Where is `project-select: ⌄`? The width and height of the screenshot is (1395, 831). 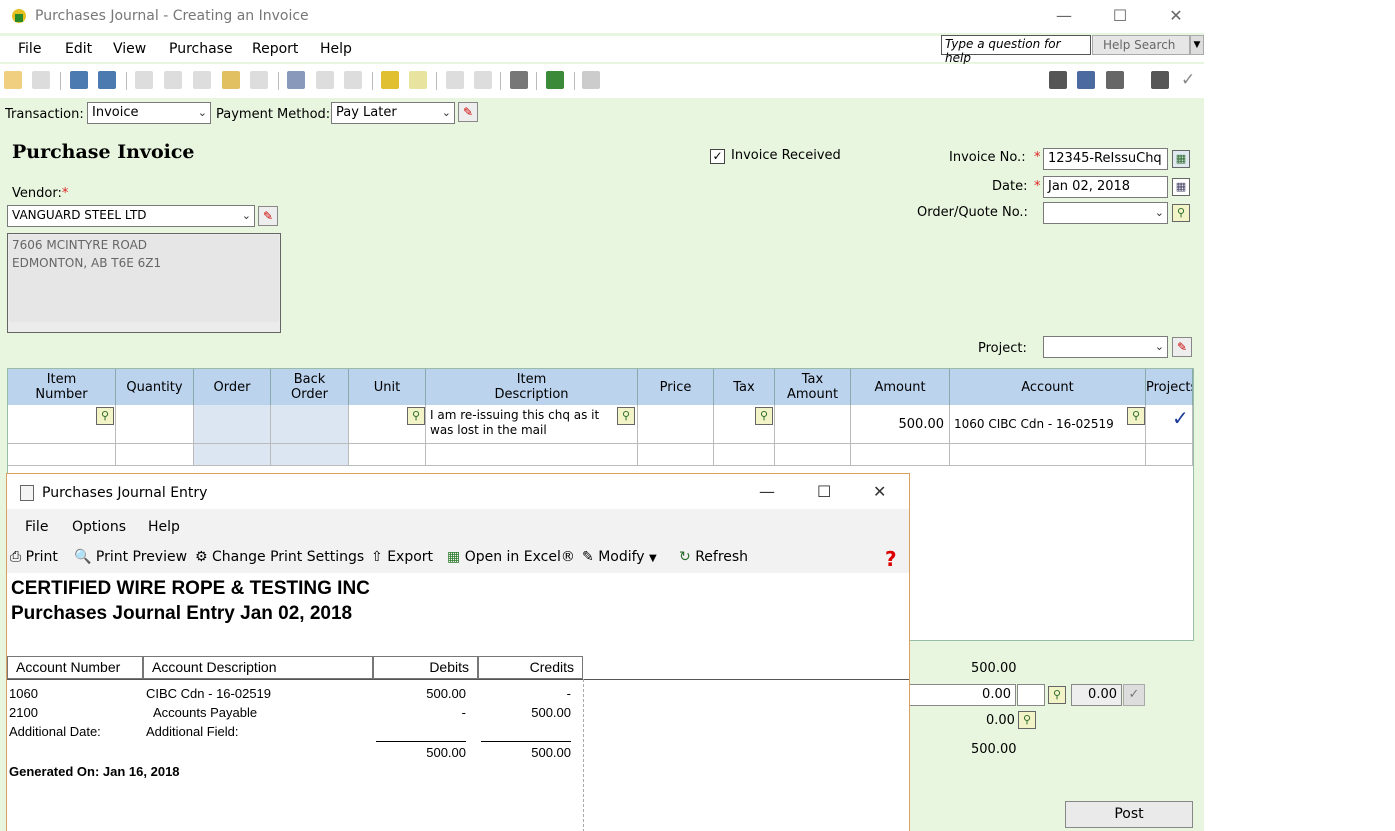
project-select: ⌄ is located at coordinates (1105, 347).